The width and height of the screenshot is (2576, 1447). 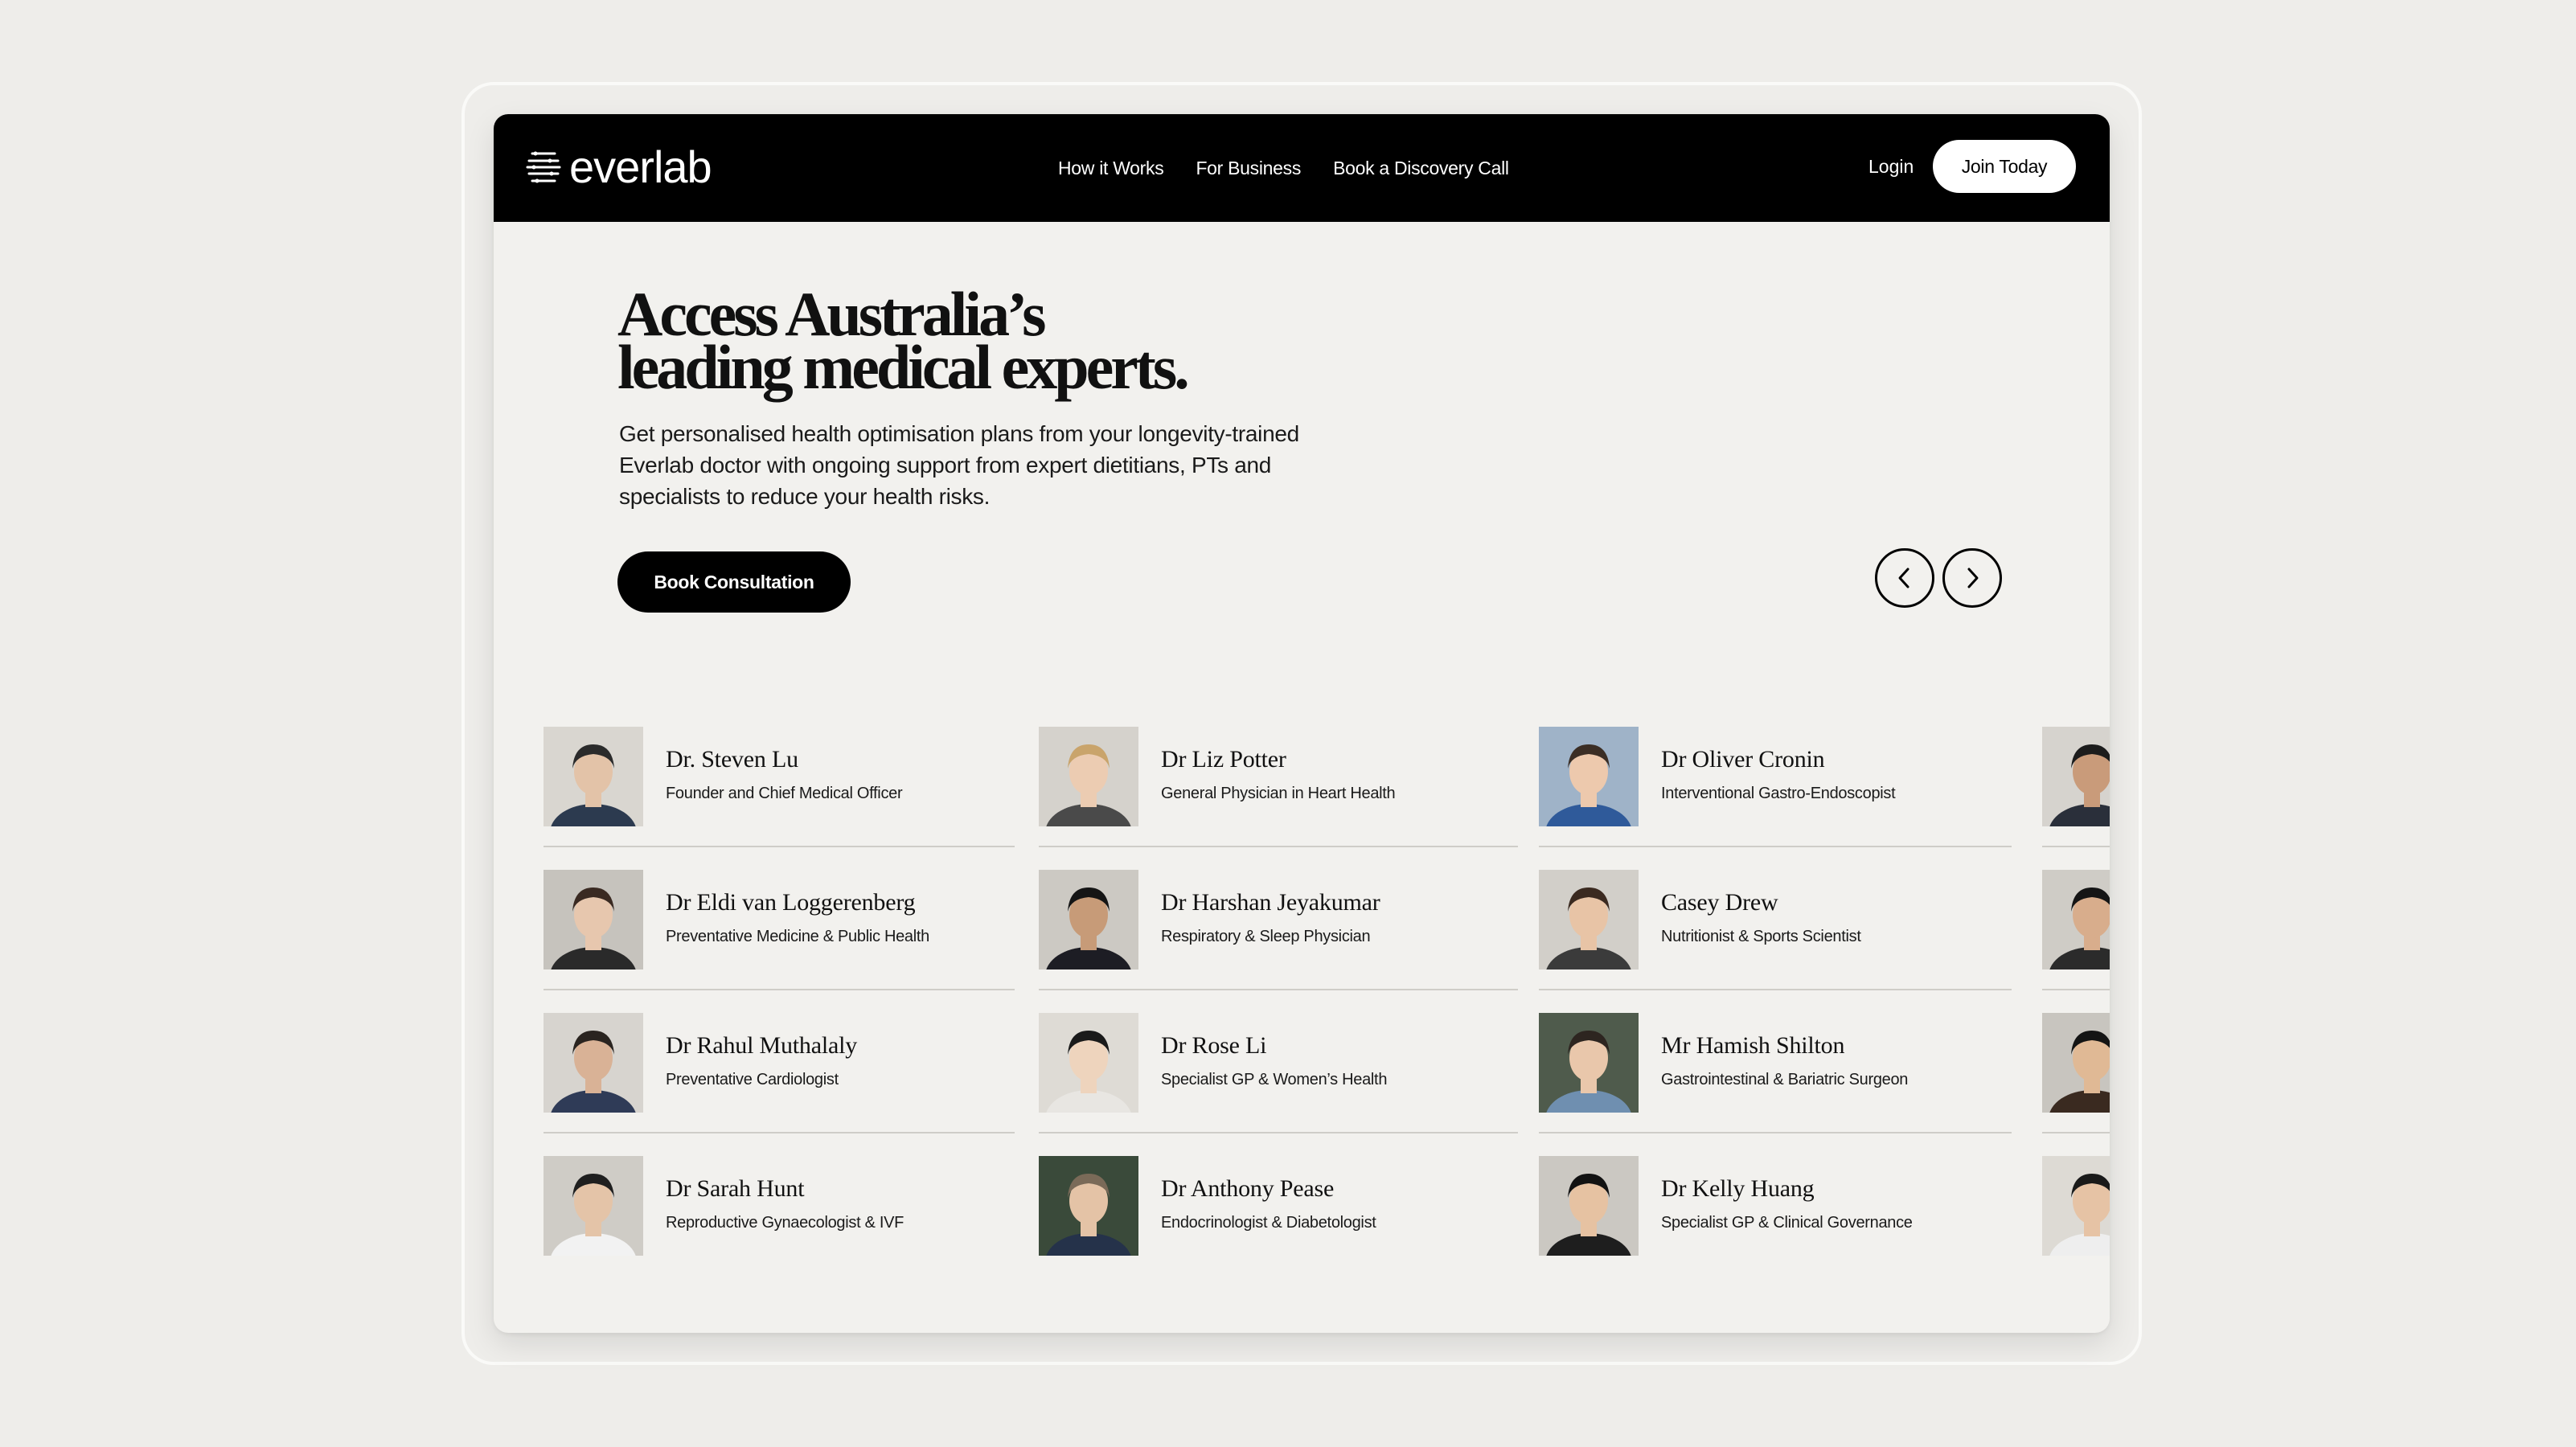 I want to click on doctor-role: Respiratory & Sleep Physician, so click(x=1266, y=936).